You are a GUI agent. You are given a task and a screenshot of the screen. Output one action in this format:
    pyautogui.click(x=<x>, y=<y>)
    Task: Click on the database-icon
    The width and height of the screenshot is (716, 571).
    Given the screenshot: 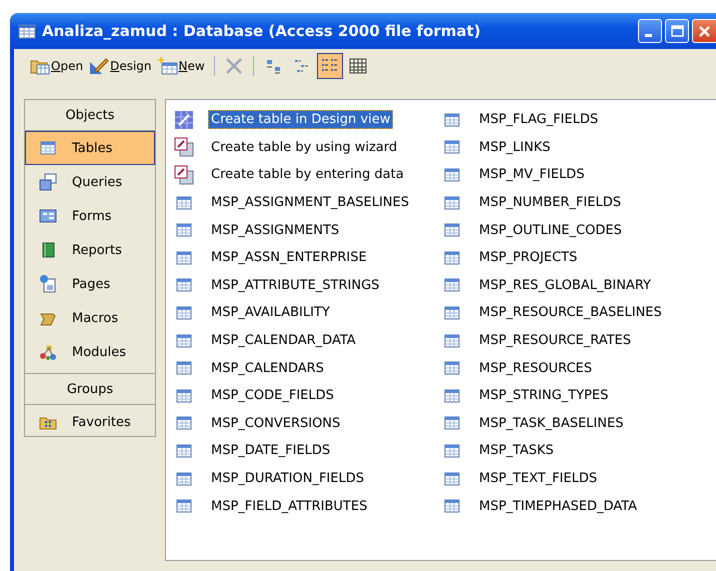 What is the action you would take?
    pyautogui.click(x=27, y=31)
    